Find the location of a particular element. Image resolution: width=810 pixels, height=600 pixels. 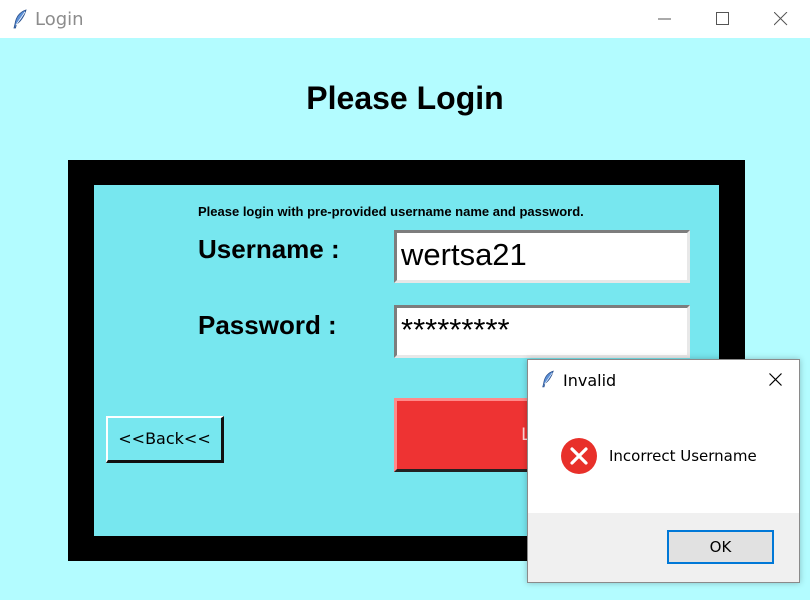

close-button is located at coordinates (781, 19).